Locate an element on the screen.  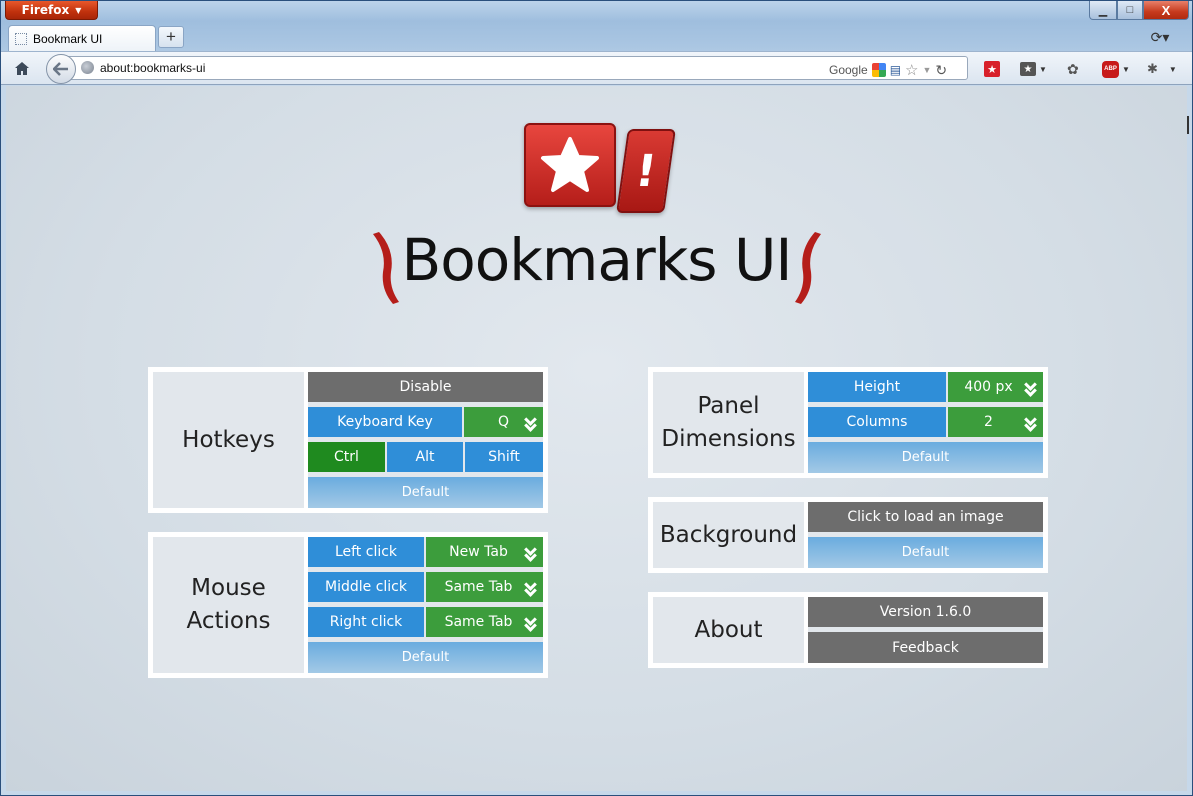
tab-bookmark-ui: Bookmark UI is located at coordinates (82, 38).